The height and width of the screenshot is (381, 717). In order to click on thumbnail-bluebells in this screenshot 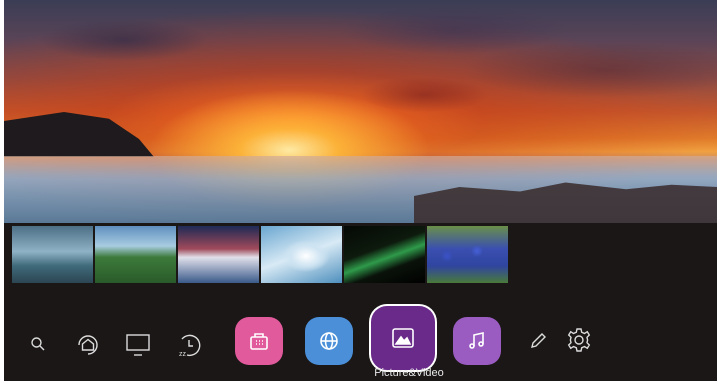, I will do `click(467, 254)`.